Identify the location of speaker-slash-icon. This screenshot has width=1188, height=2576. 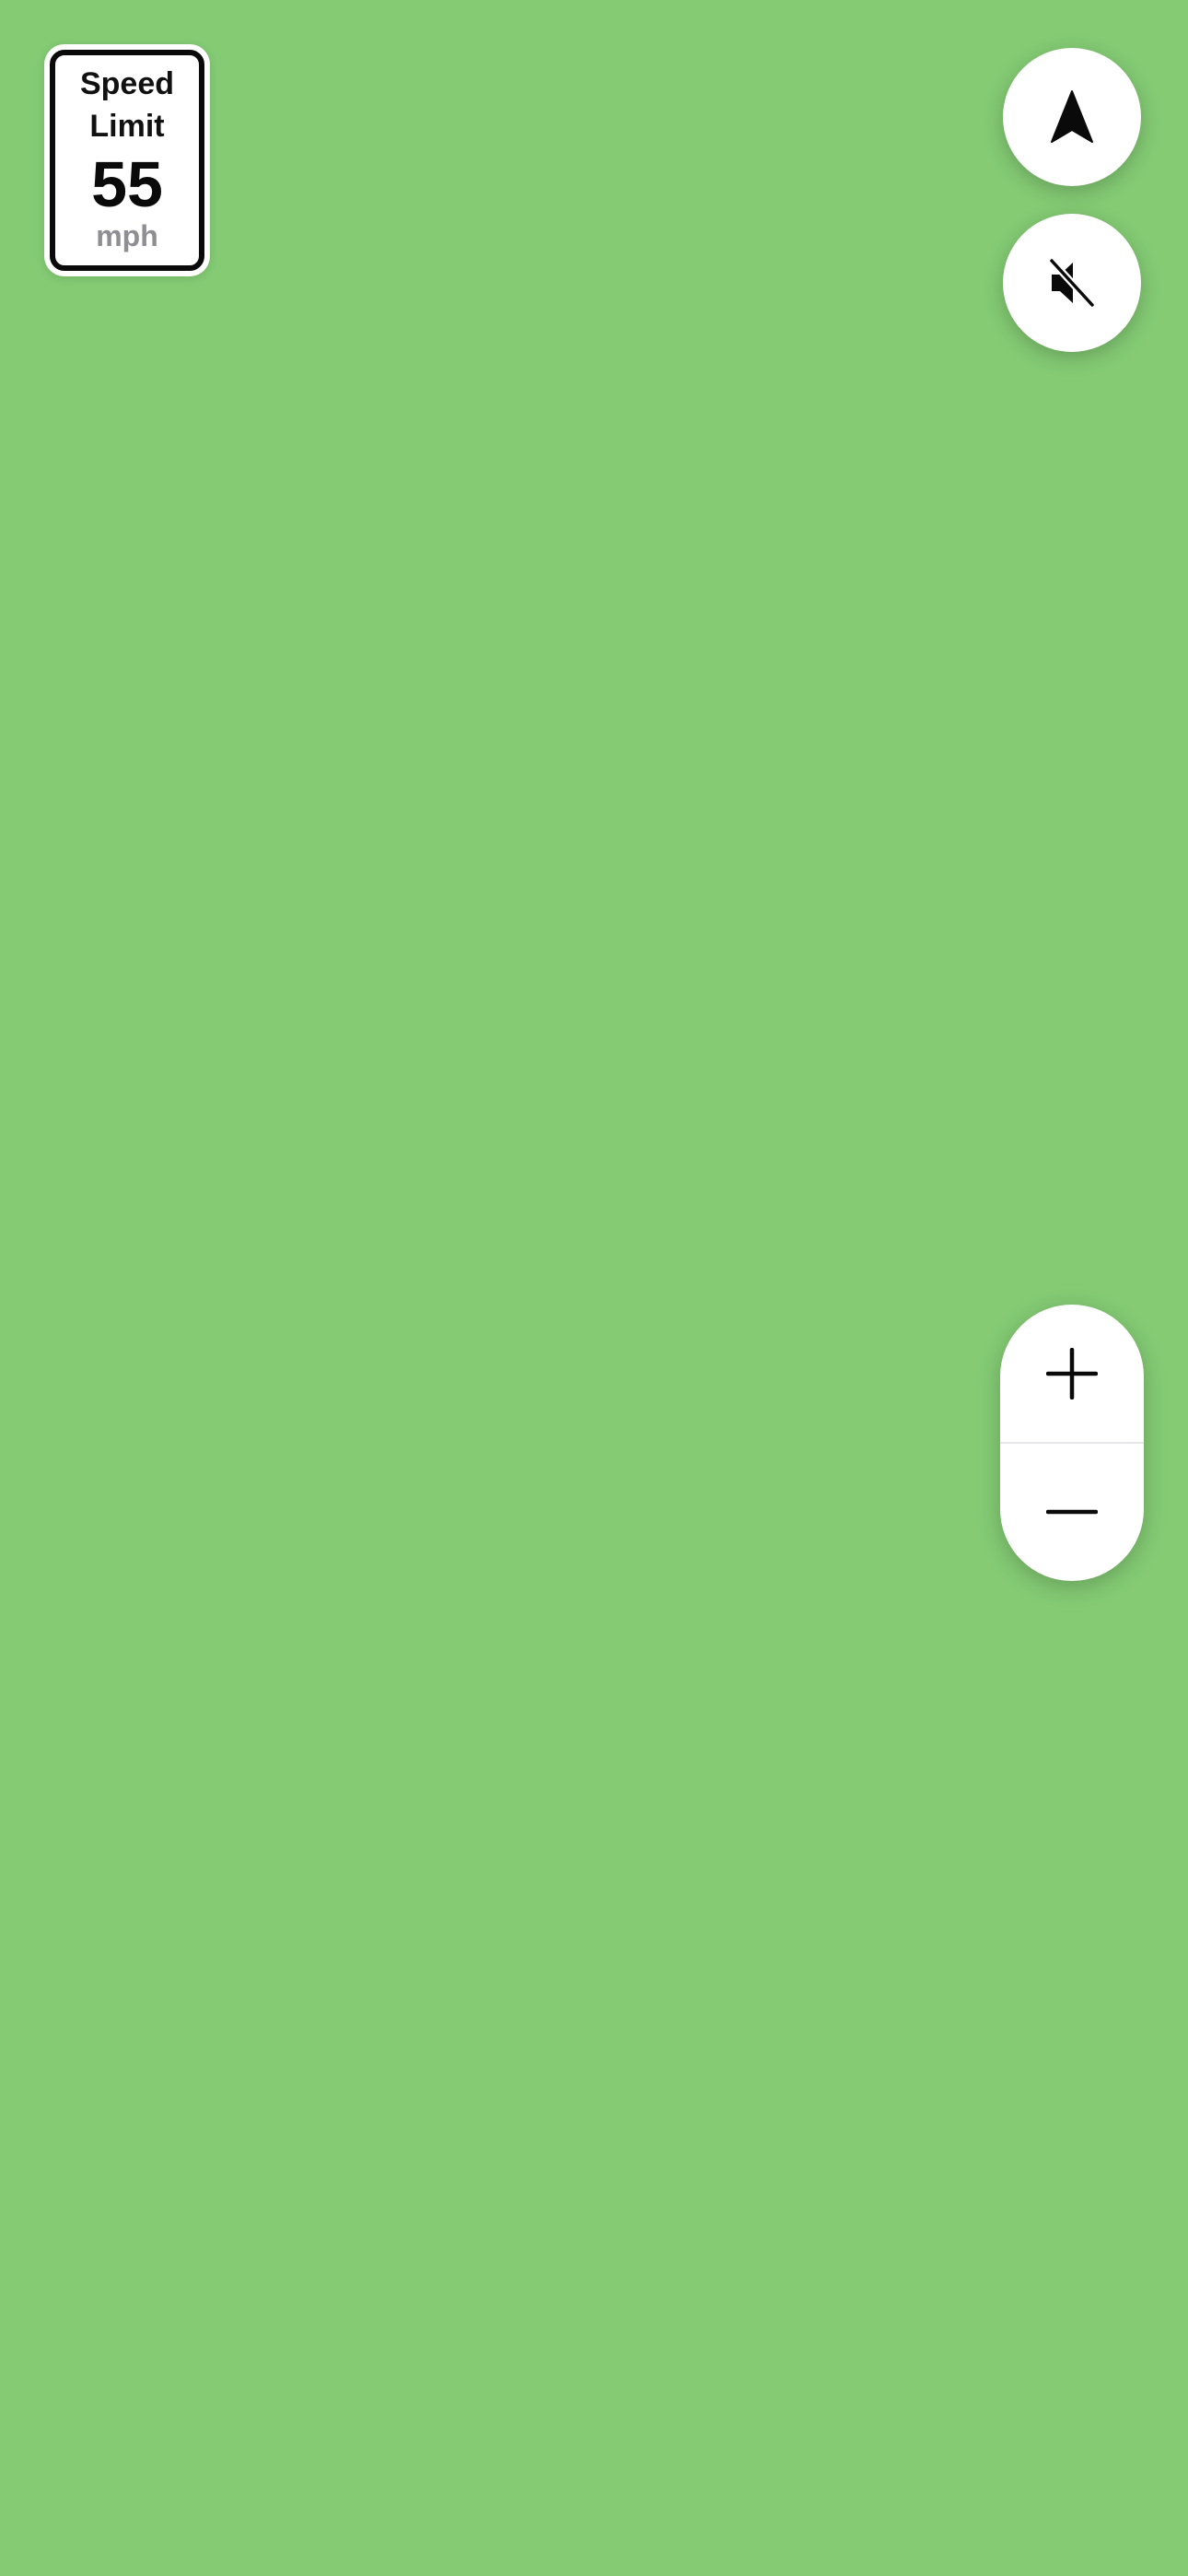
(1072, 283).